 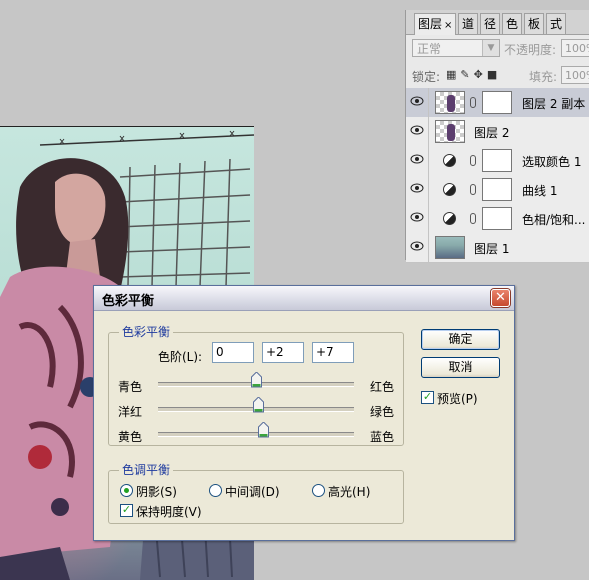 I want to click on opacity-input: 100%, so click(x=575, y=48).